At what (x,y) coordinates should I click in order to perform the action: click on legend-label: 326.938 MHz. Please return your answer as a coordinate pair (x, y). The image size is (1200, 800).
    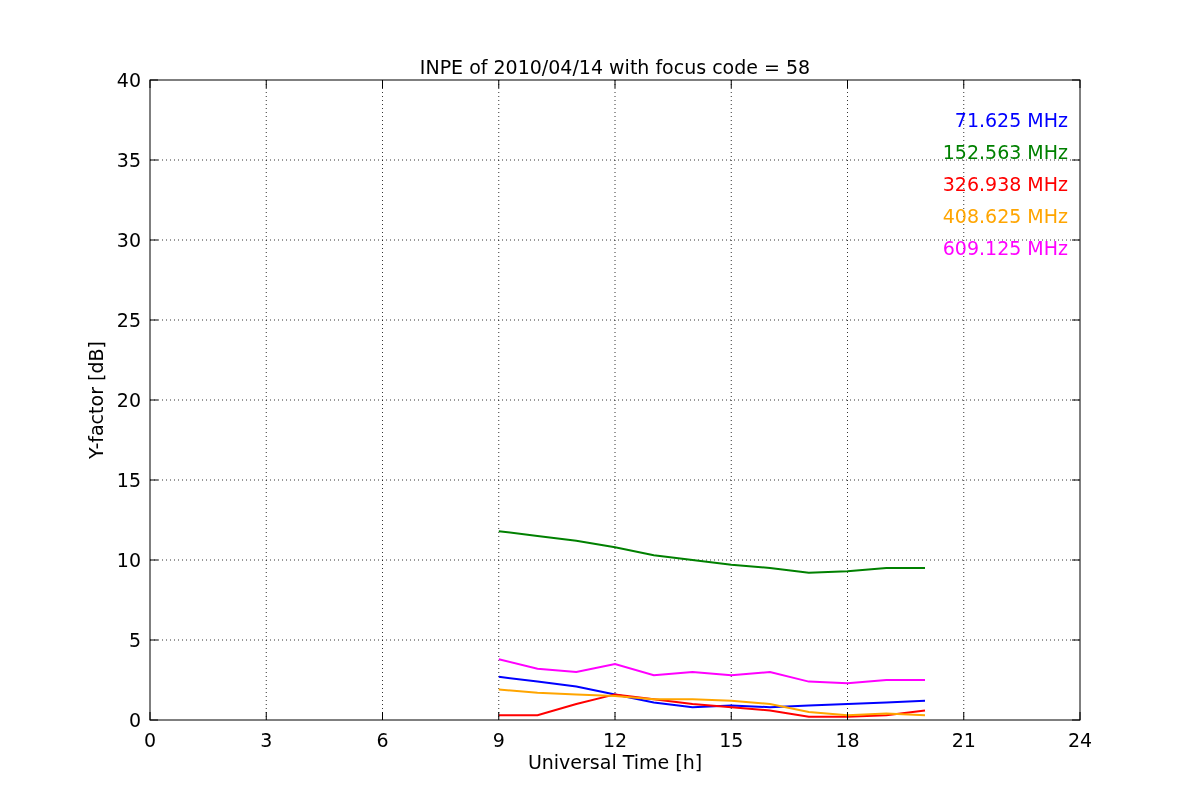
    Looking at the image, I should click on (1005, 184).